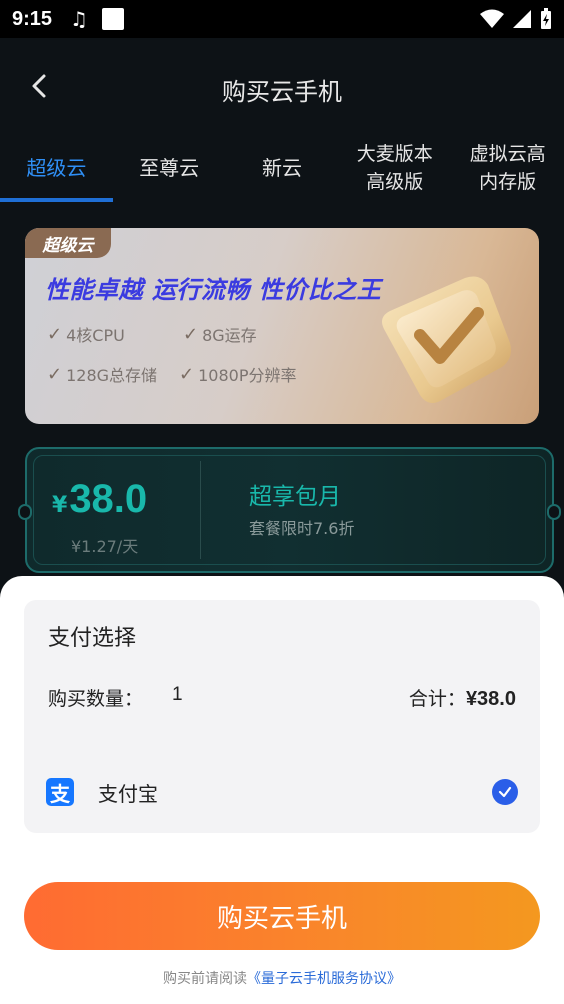 The height and width of the screenshot is (1004, 564). Describe the element at coordinates (25, 512) in the screenshot. I see `card-notch-left` at that location.